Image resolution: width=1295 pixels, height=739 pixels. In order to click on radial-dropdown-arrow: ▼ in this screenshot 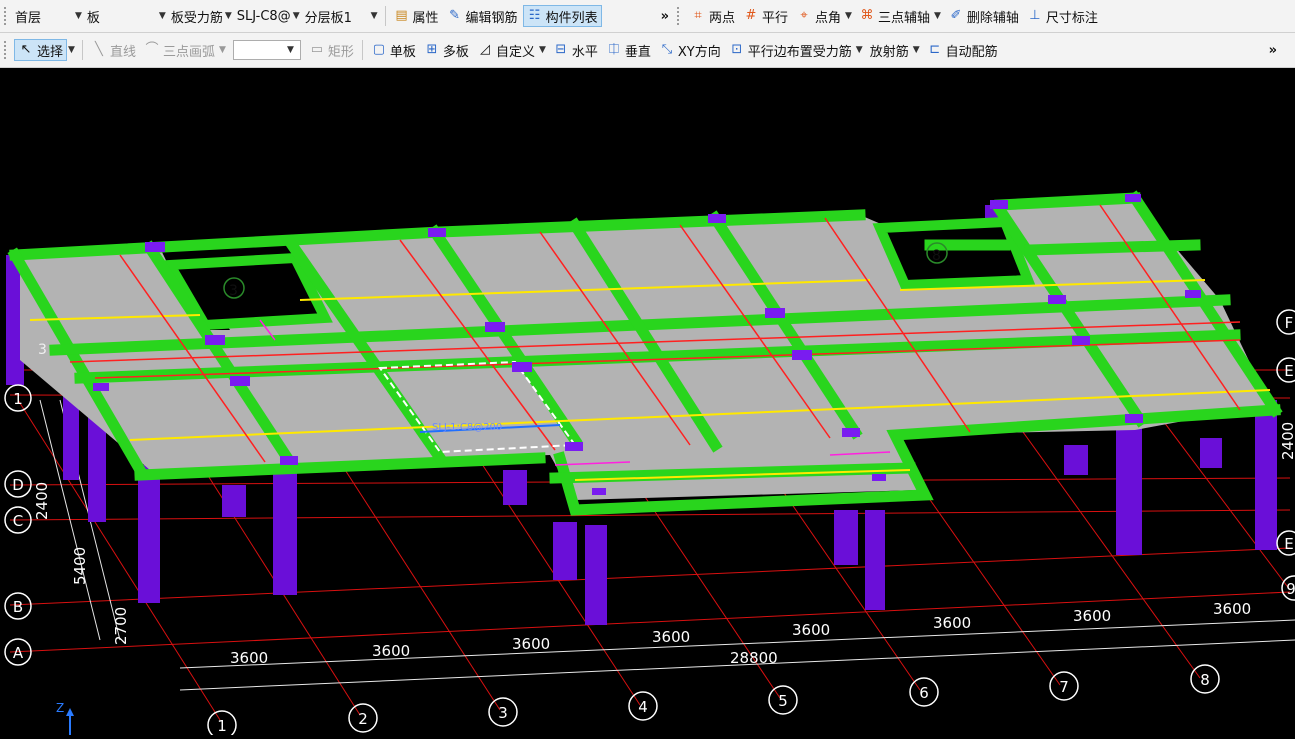, I will do `click(916, 50)`.